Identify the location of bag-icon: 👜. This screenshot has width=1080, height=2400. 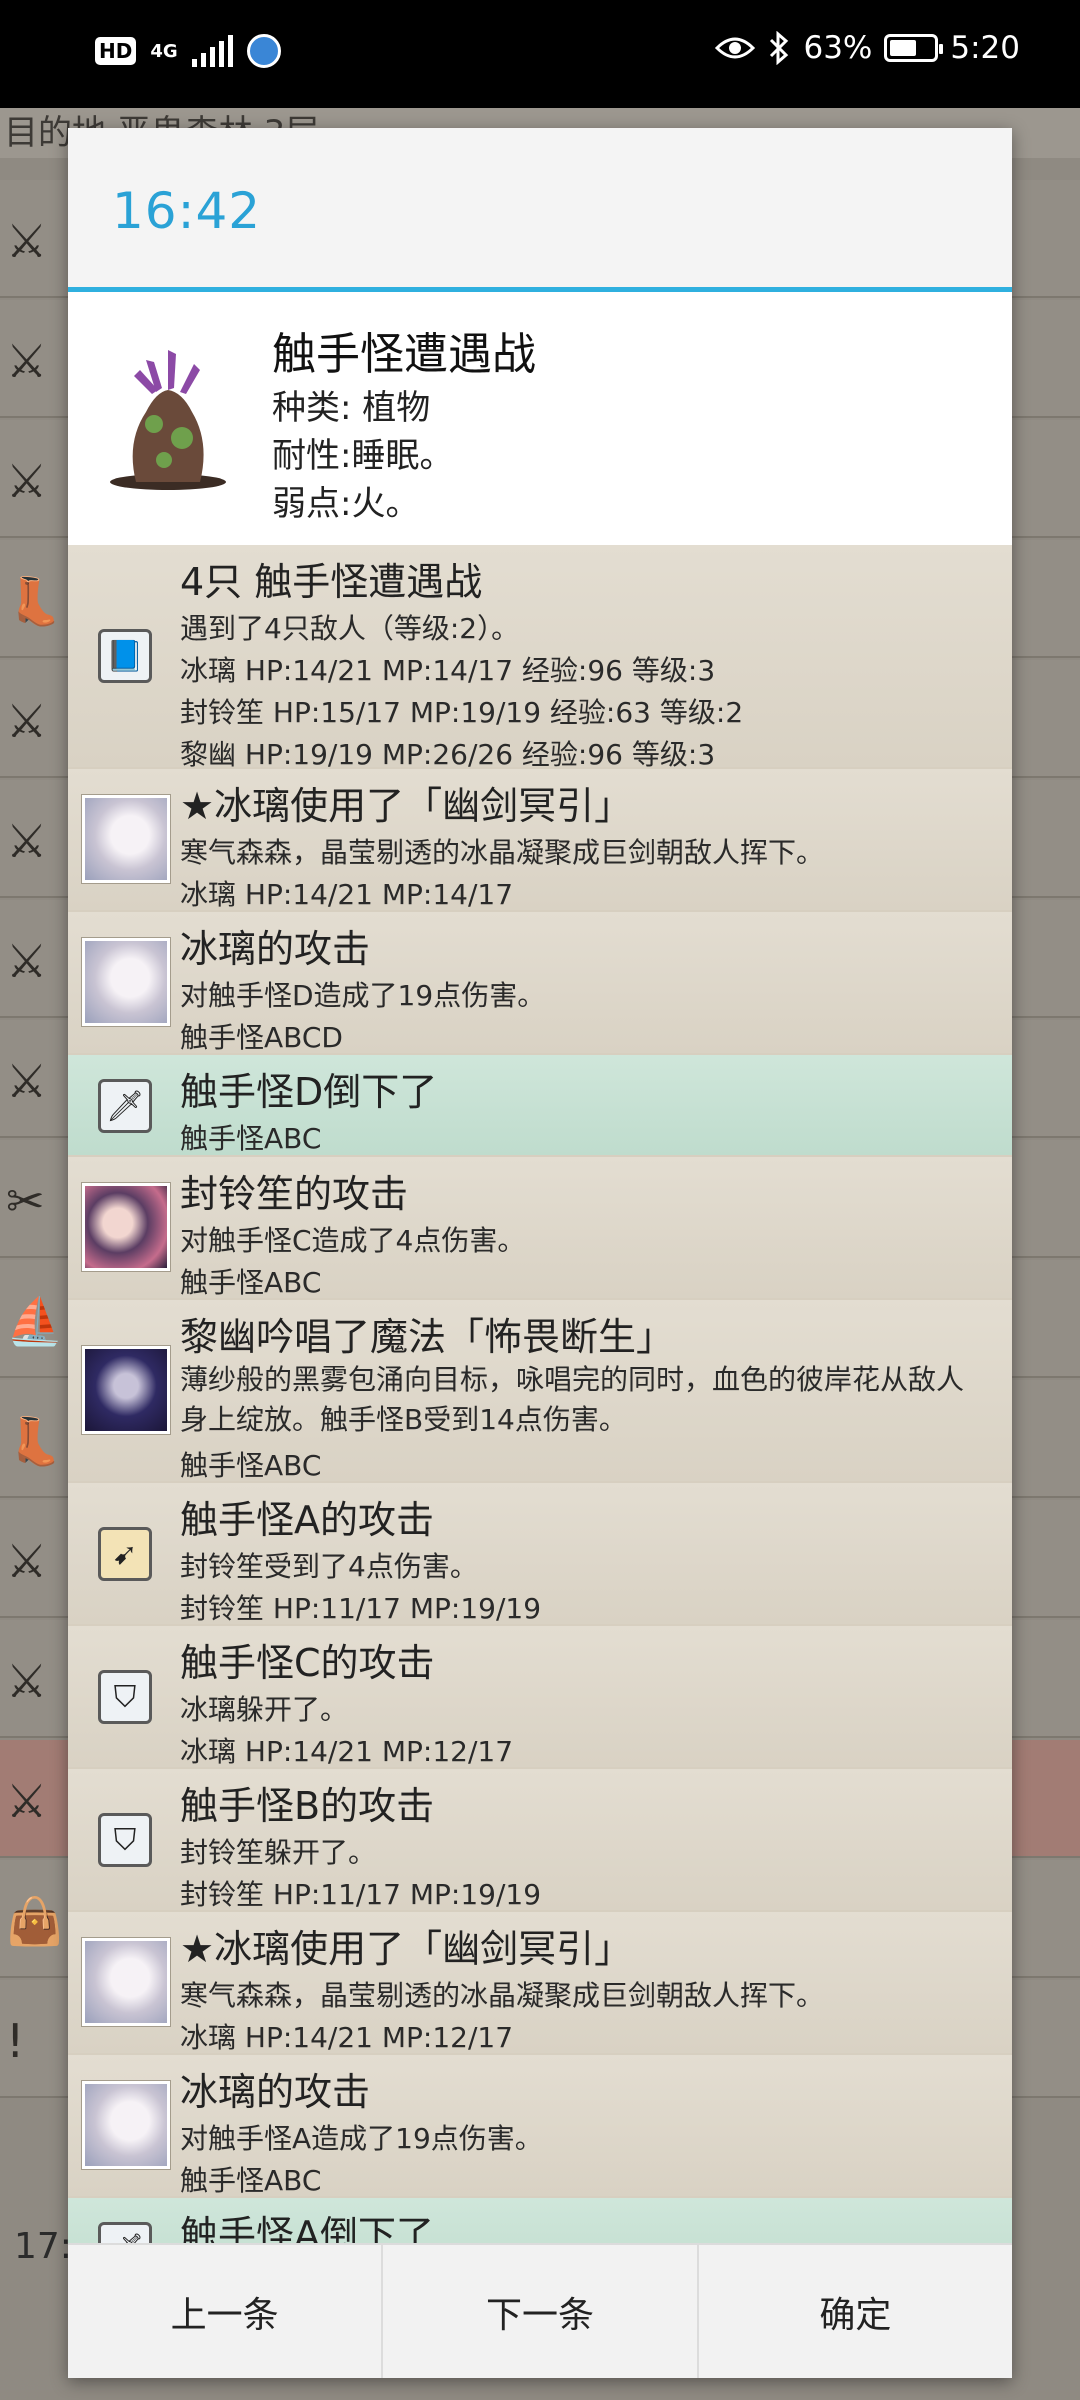
(35, 1921).